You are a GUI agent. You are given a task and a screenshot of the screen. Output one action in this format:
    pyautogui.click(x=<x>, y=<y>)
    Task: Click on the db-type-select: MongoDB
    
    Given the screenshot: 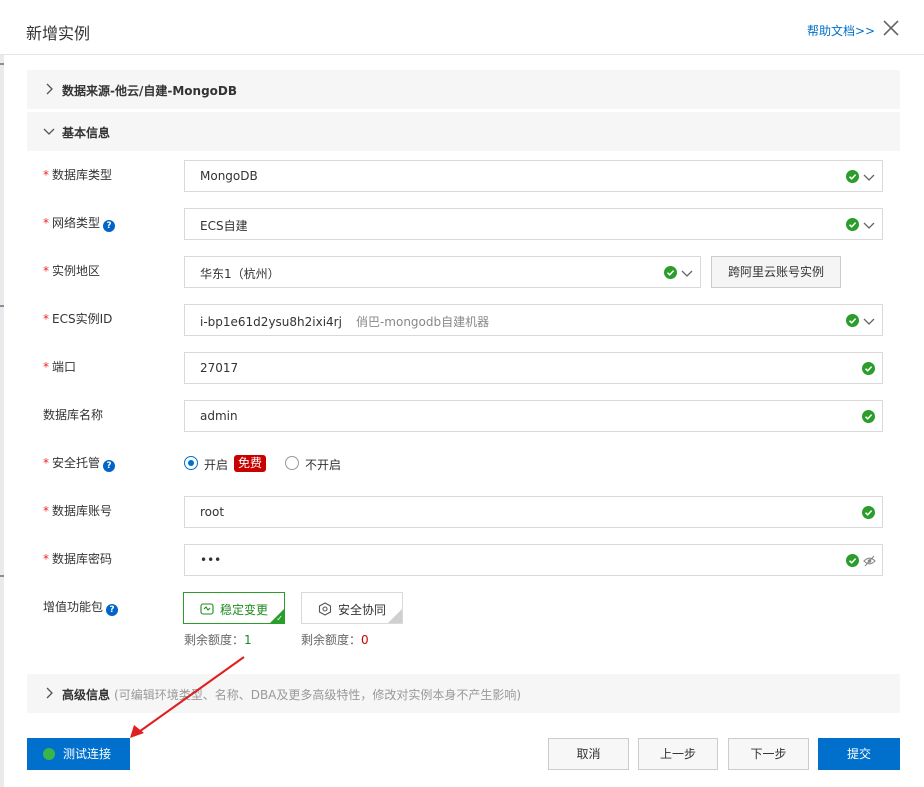 What is the action you would take?
    pyautogui.click(x=533, y=176)
    